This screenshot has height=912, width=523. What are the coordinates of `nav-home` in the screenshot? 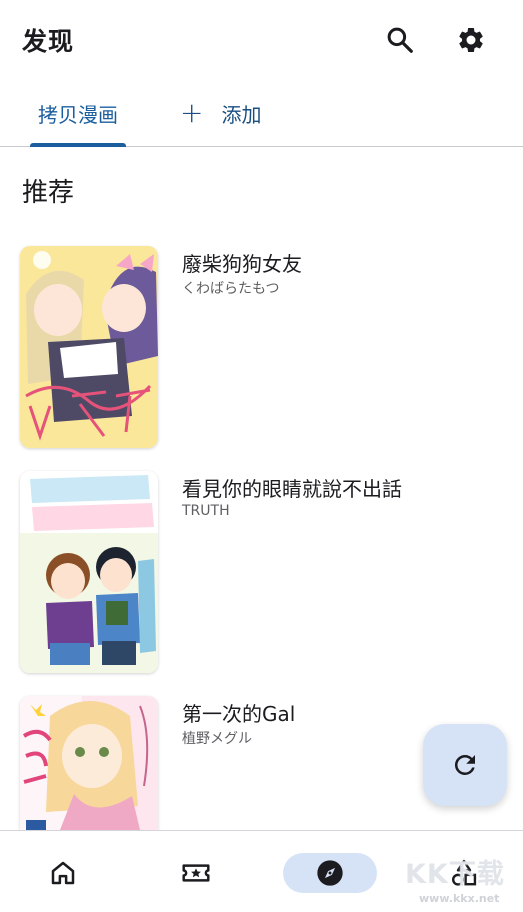 It's located at (63, 873).